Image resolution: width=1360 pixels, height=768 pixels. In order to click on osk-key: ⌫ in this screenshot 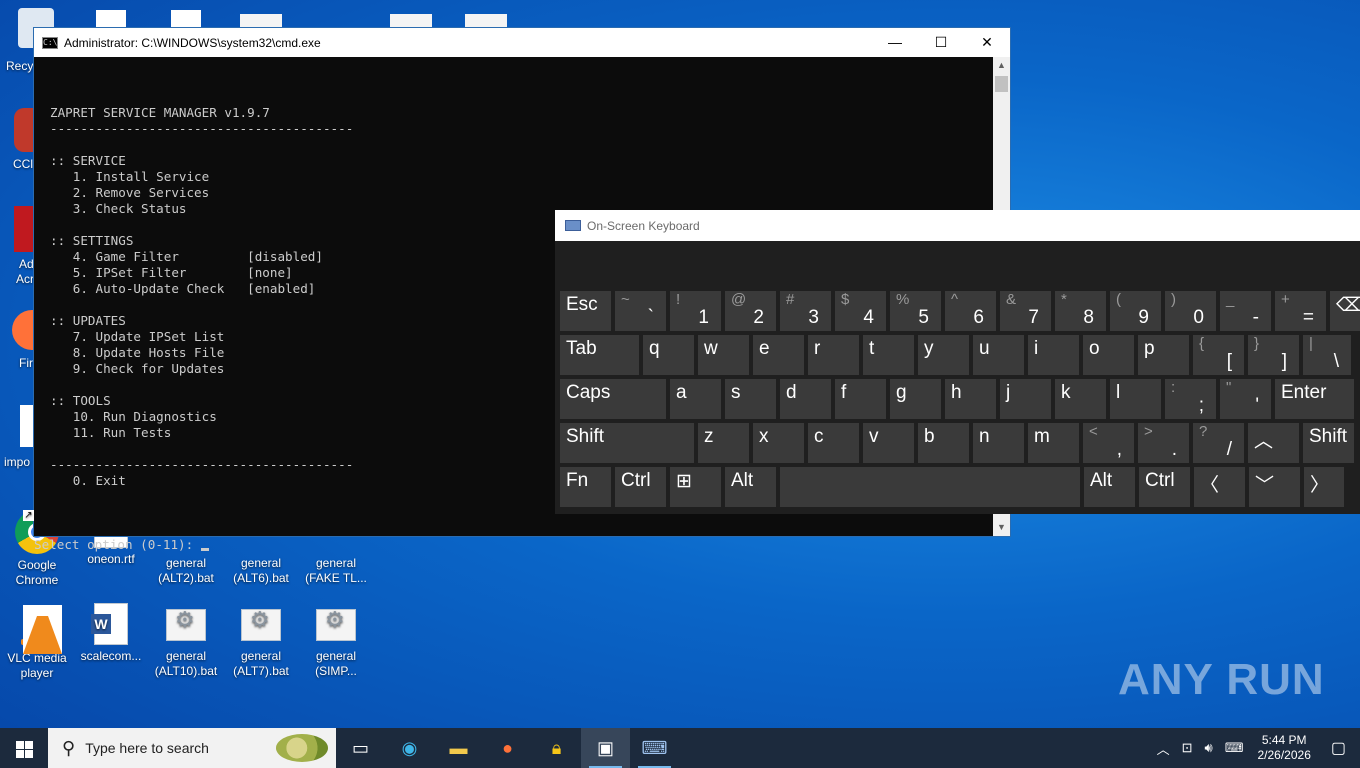, I will do `click(1345, 311)`.